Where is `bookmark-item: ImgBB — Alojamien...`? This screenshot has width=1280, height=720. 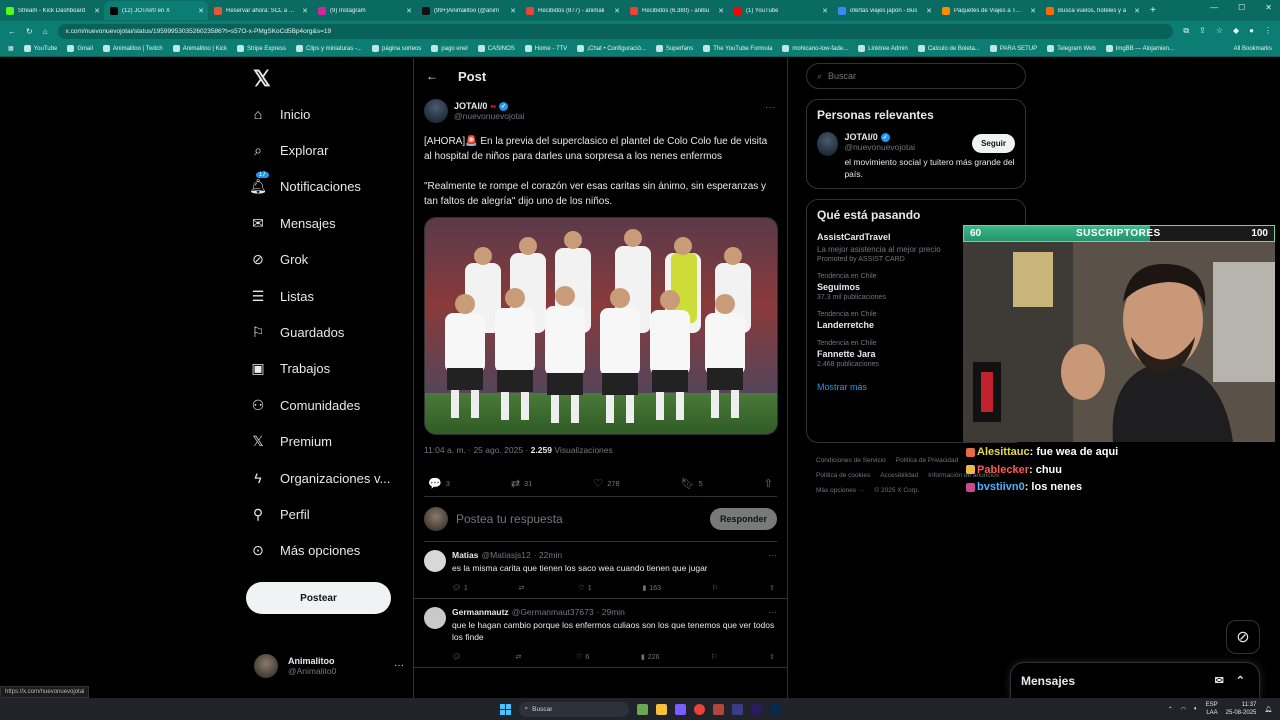 bookmark-item: ImgBB — Alojamien... is located at coordinates (1139, 48).